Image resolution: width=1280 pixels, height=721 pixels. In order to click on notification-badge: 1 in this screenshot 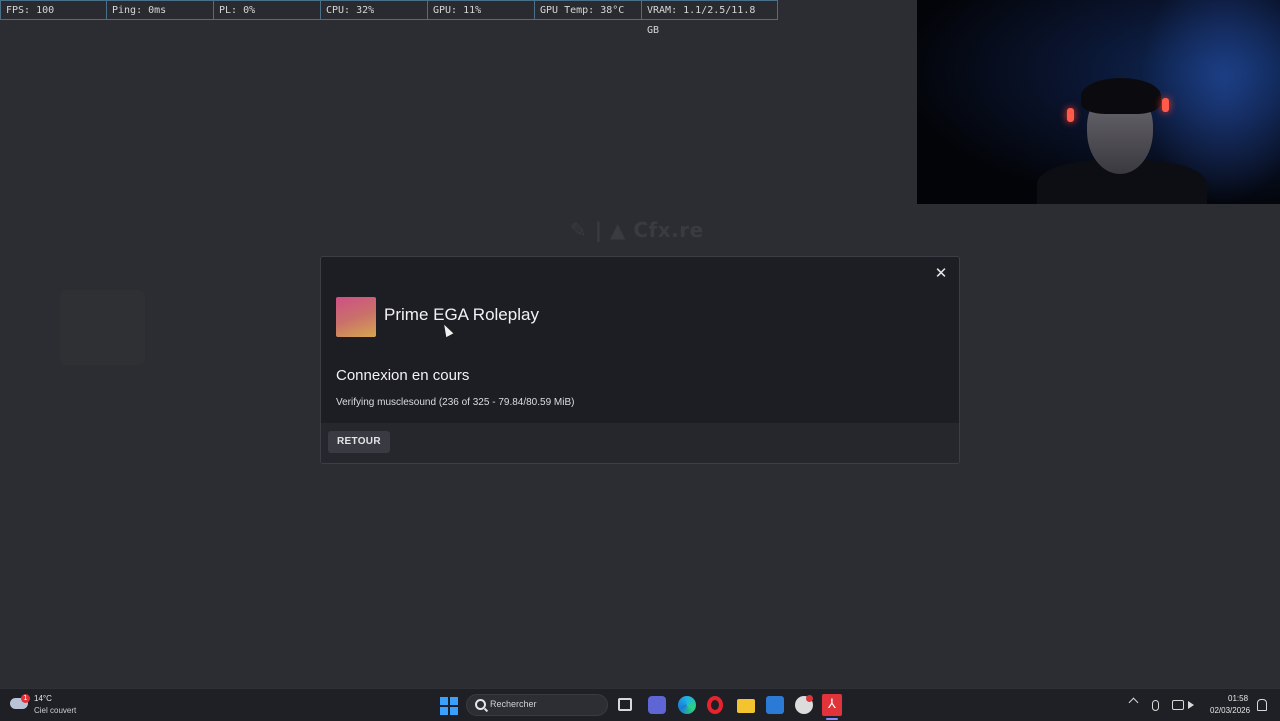, I will do `click(25, 698)`.